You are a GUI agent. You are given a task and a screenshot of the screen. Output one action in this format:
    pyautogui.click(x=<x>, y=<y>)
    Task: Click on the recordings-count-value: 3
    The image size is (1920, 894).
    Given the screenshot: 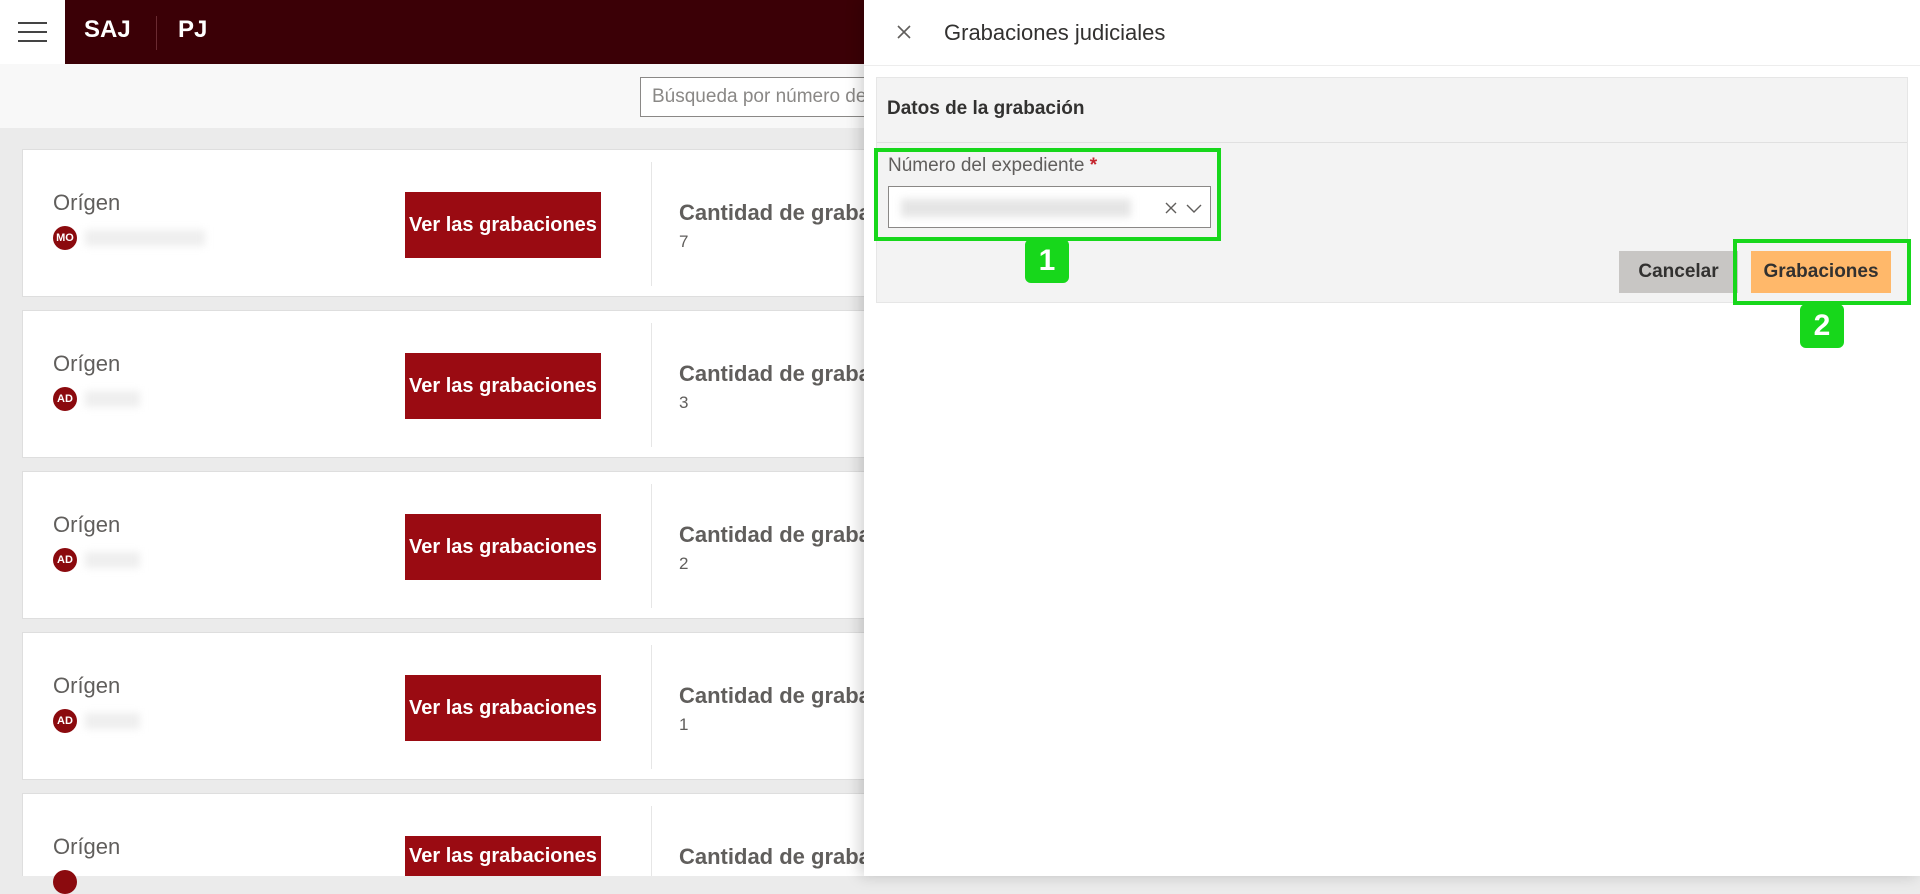 What is the action you would take?
    pyautogui.click(x=684, y=402)
    